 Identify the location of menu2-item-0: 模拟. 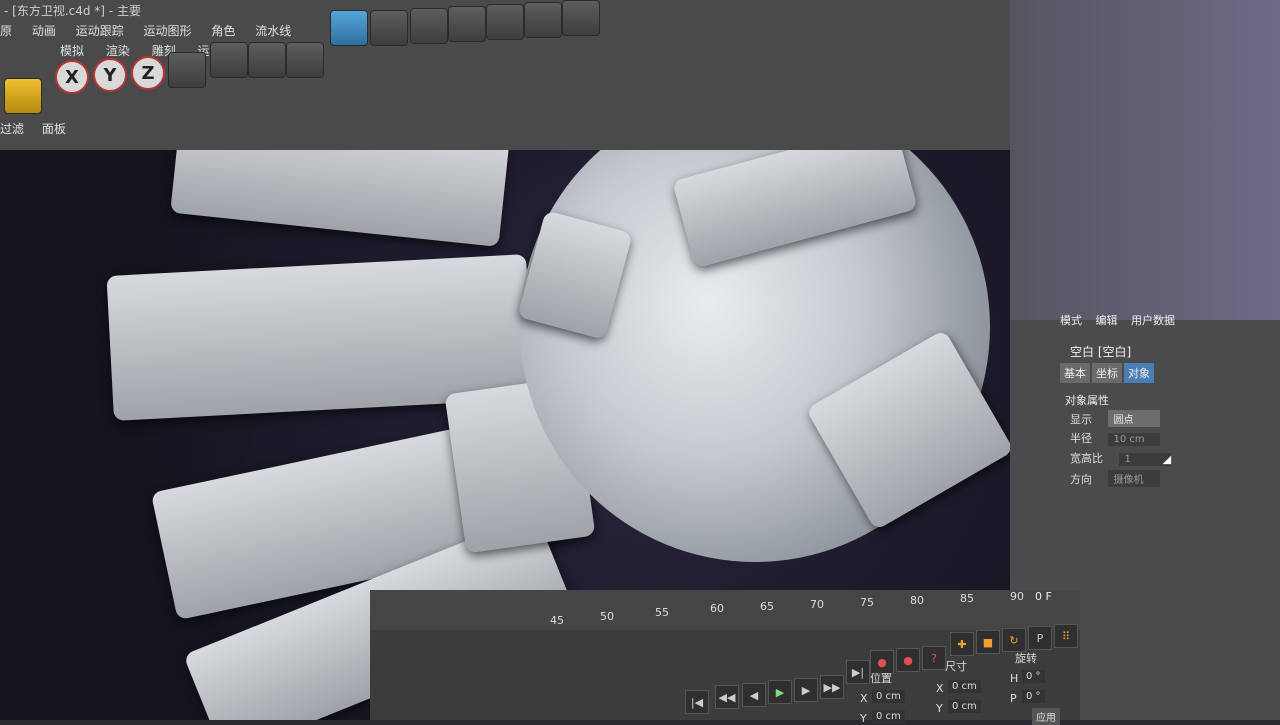
(72, 51).